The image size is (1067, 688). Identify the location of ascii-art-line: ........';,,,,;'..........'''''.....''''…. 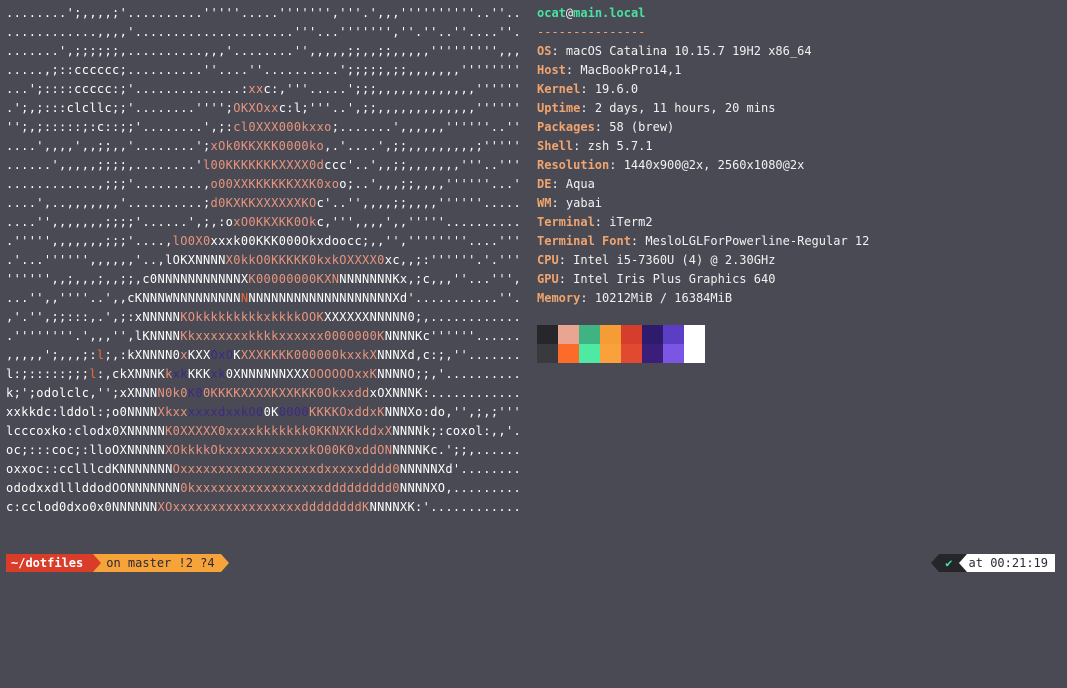
(263, 13).